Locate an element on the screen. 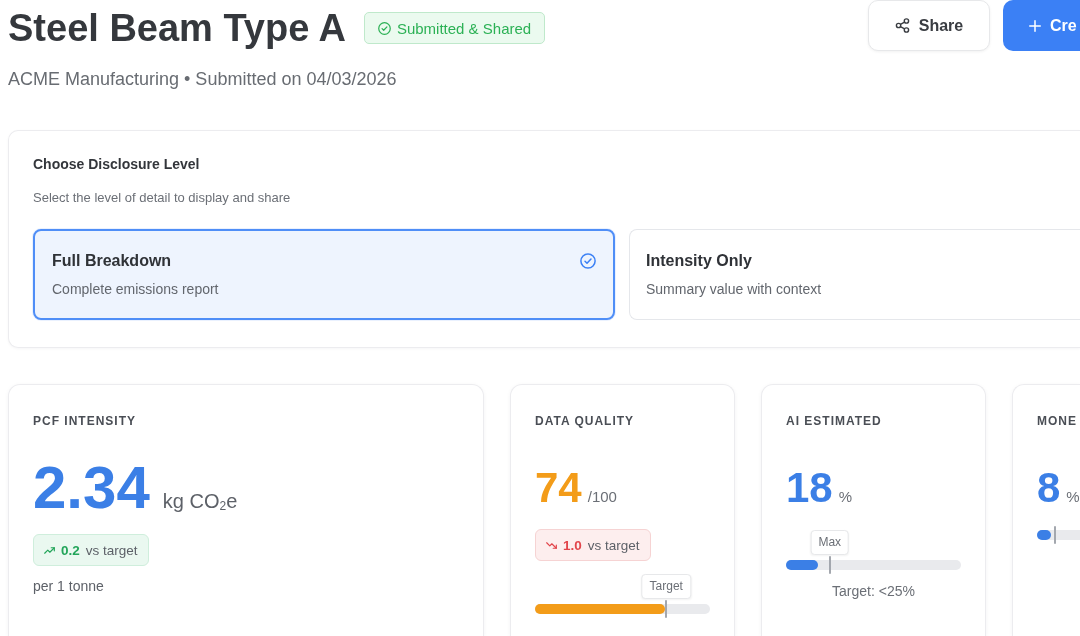 Image resolution: width=1080 pixels, height=636 pixels. marker-tooltip: Max is located at coordinates (830, 542).